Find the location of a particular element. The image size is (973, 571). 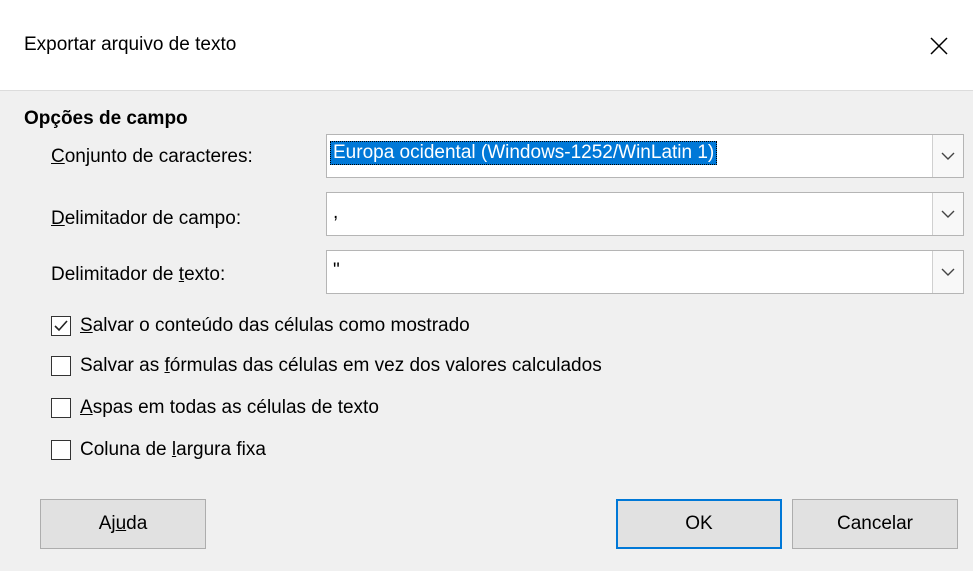

quote-text-cells-checkbox is located at coordinates (61, 408).